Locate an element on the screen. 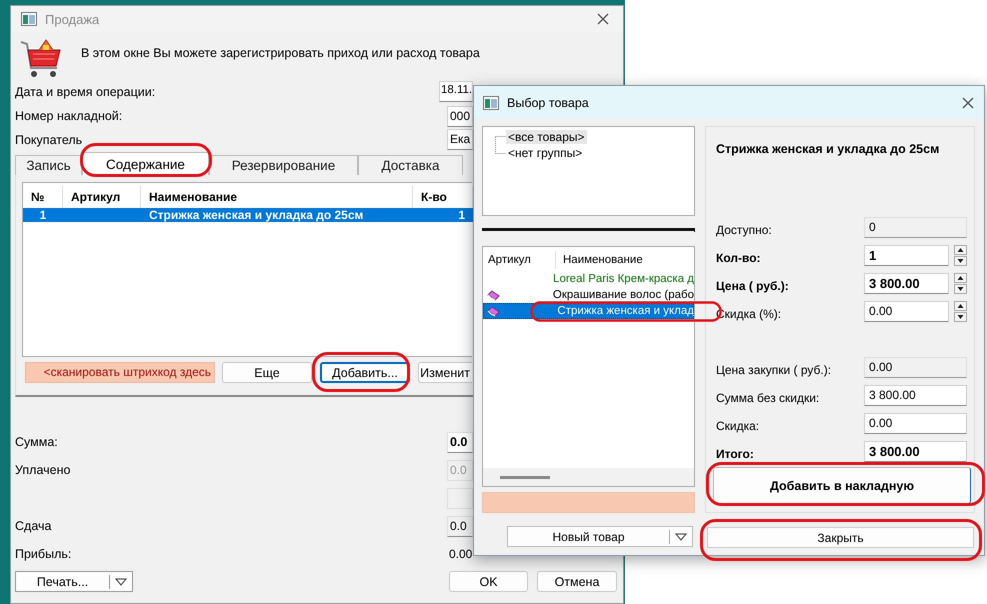 This screenshot has height=604, width=987. column-header: К-во is located at coordinates (434, 197).